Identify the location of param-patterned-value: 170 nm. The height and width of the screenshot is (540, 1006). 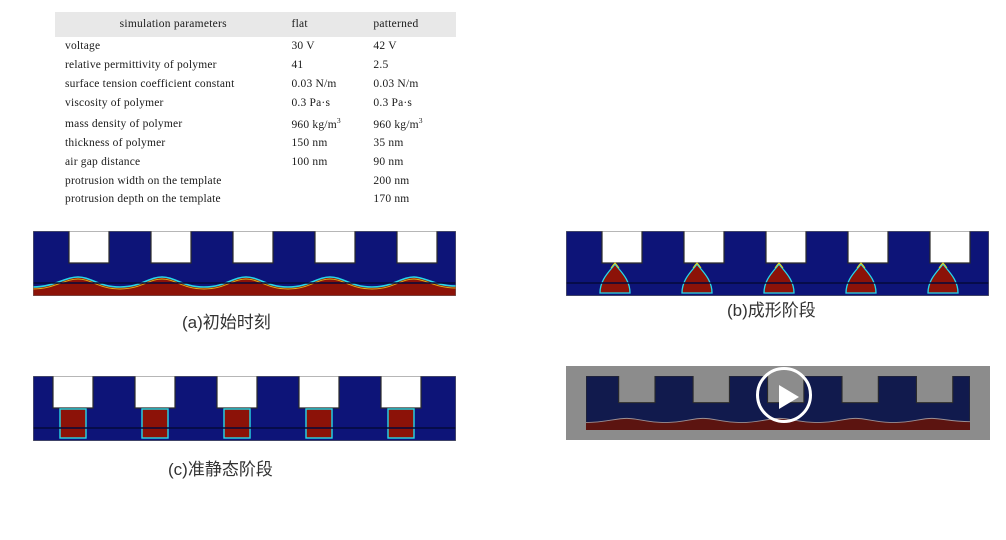
(391, 199).